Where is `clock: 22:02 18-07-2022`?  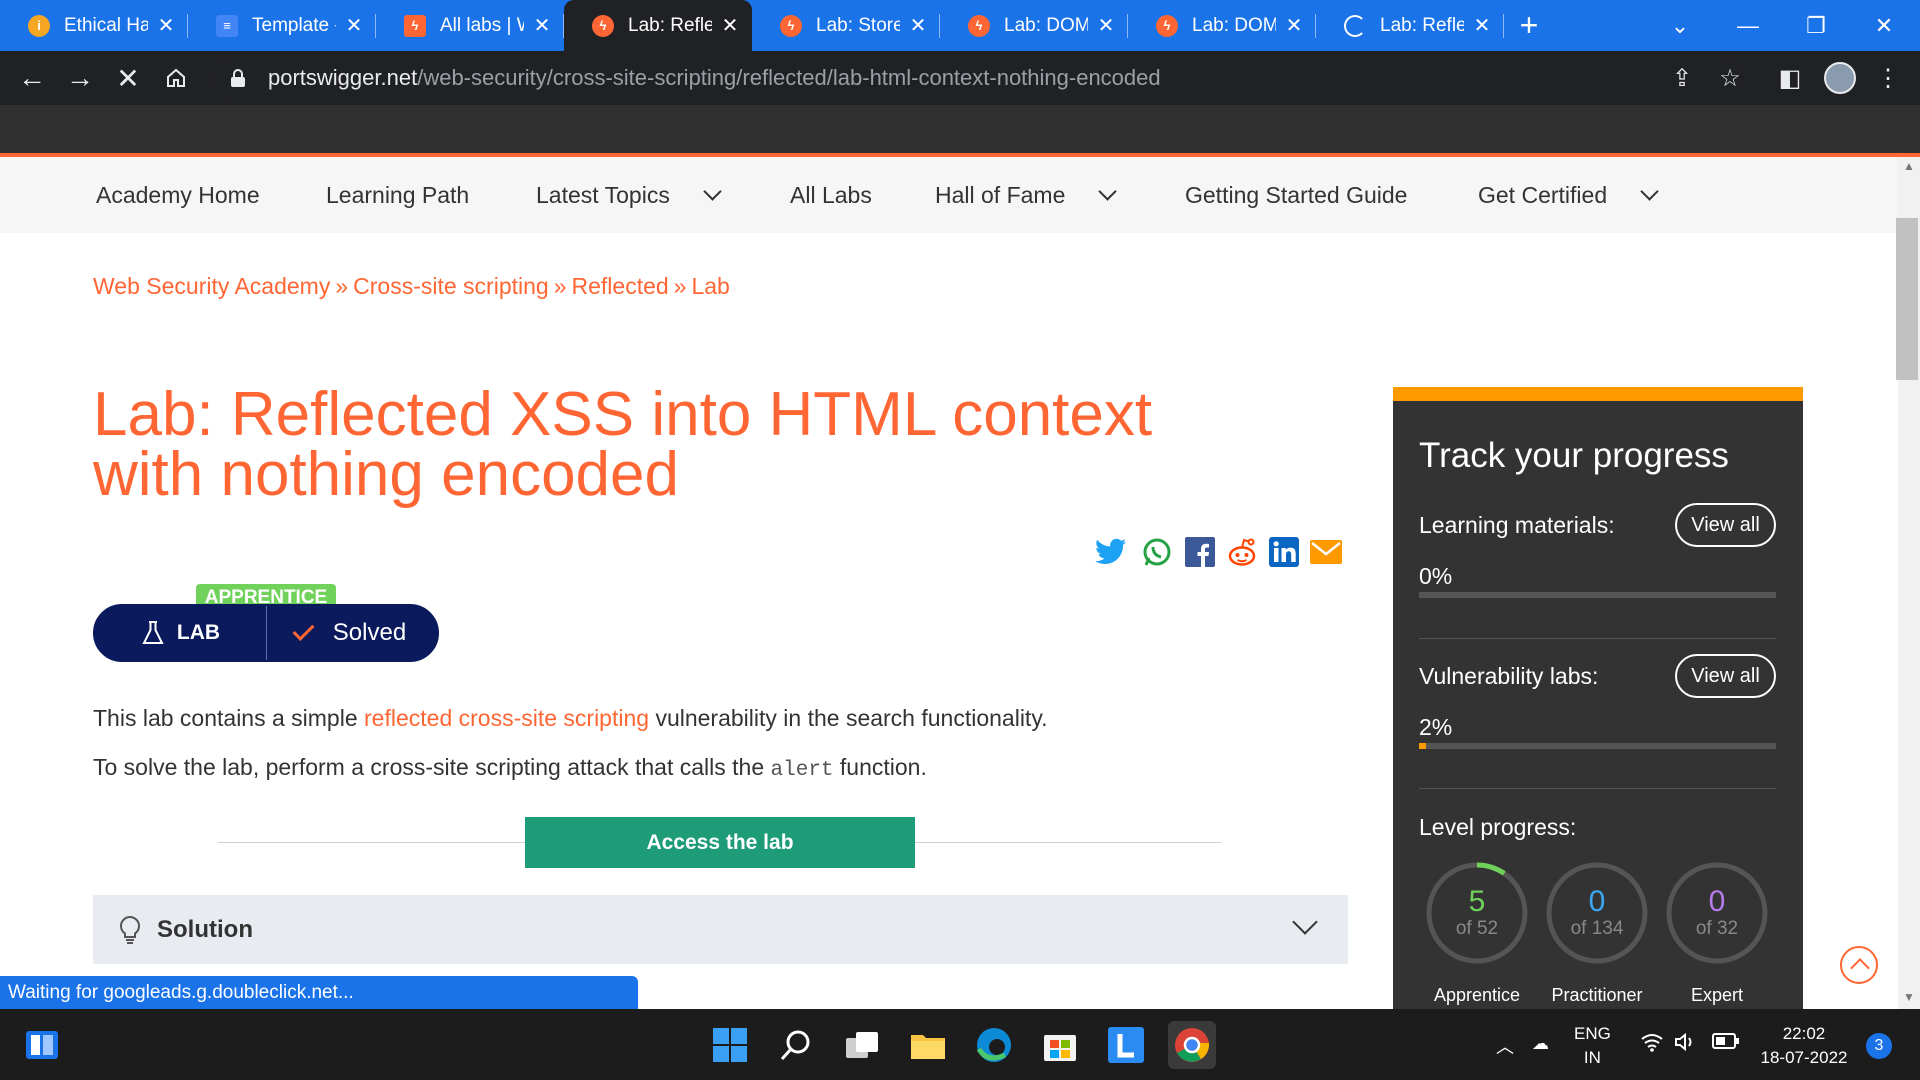 clock: 22:02 18-07-2022 is located at coordinates (1804, 1046).